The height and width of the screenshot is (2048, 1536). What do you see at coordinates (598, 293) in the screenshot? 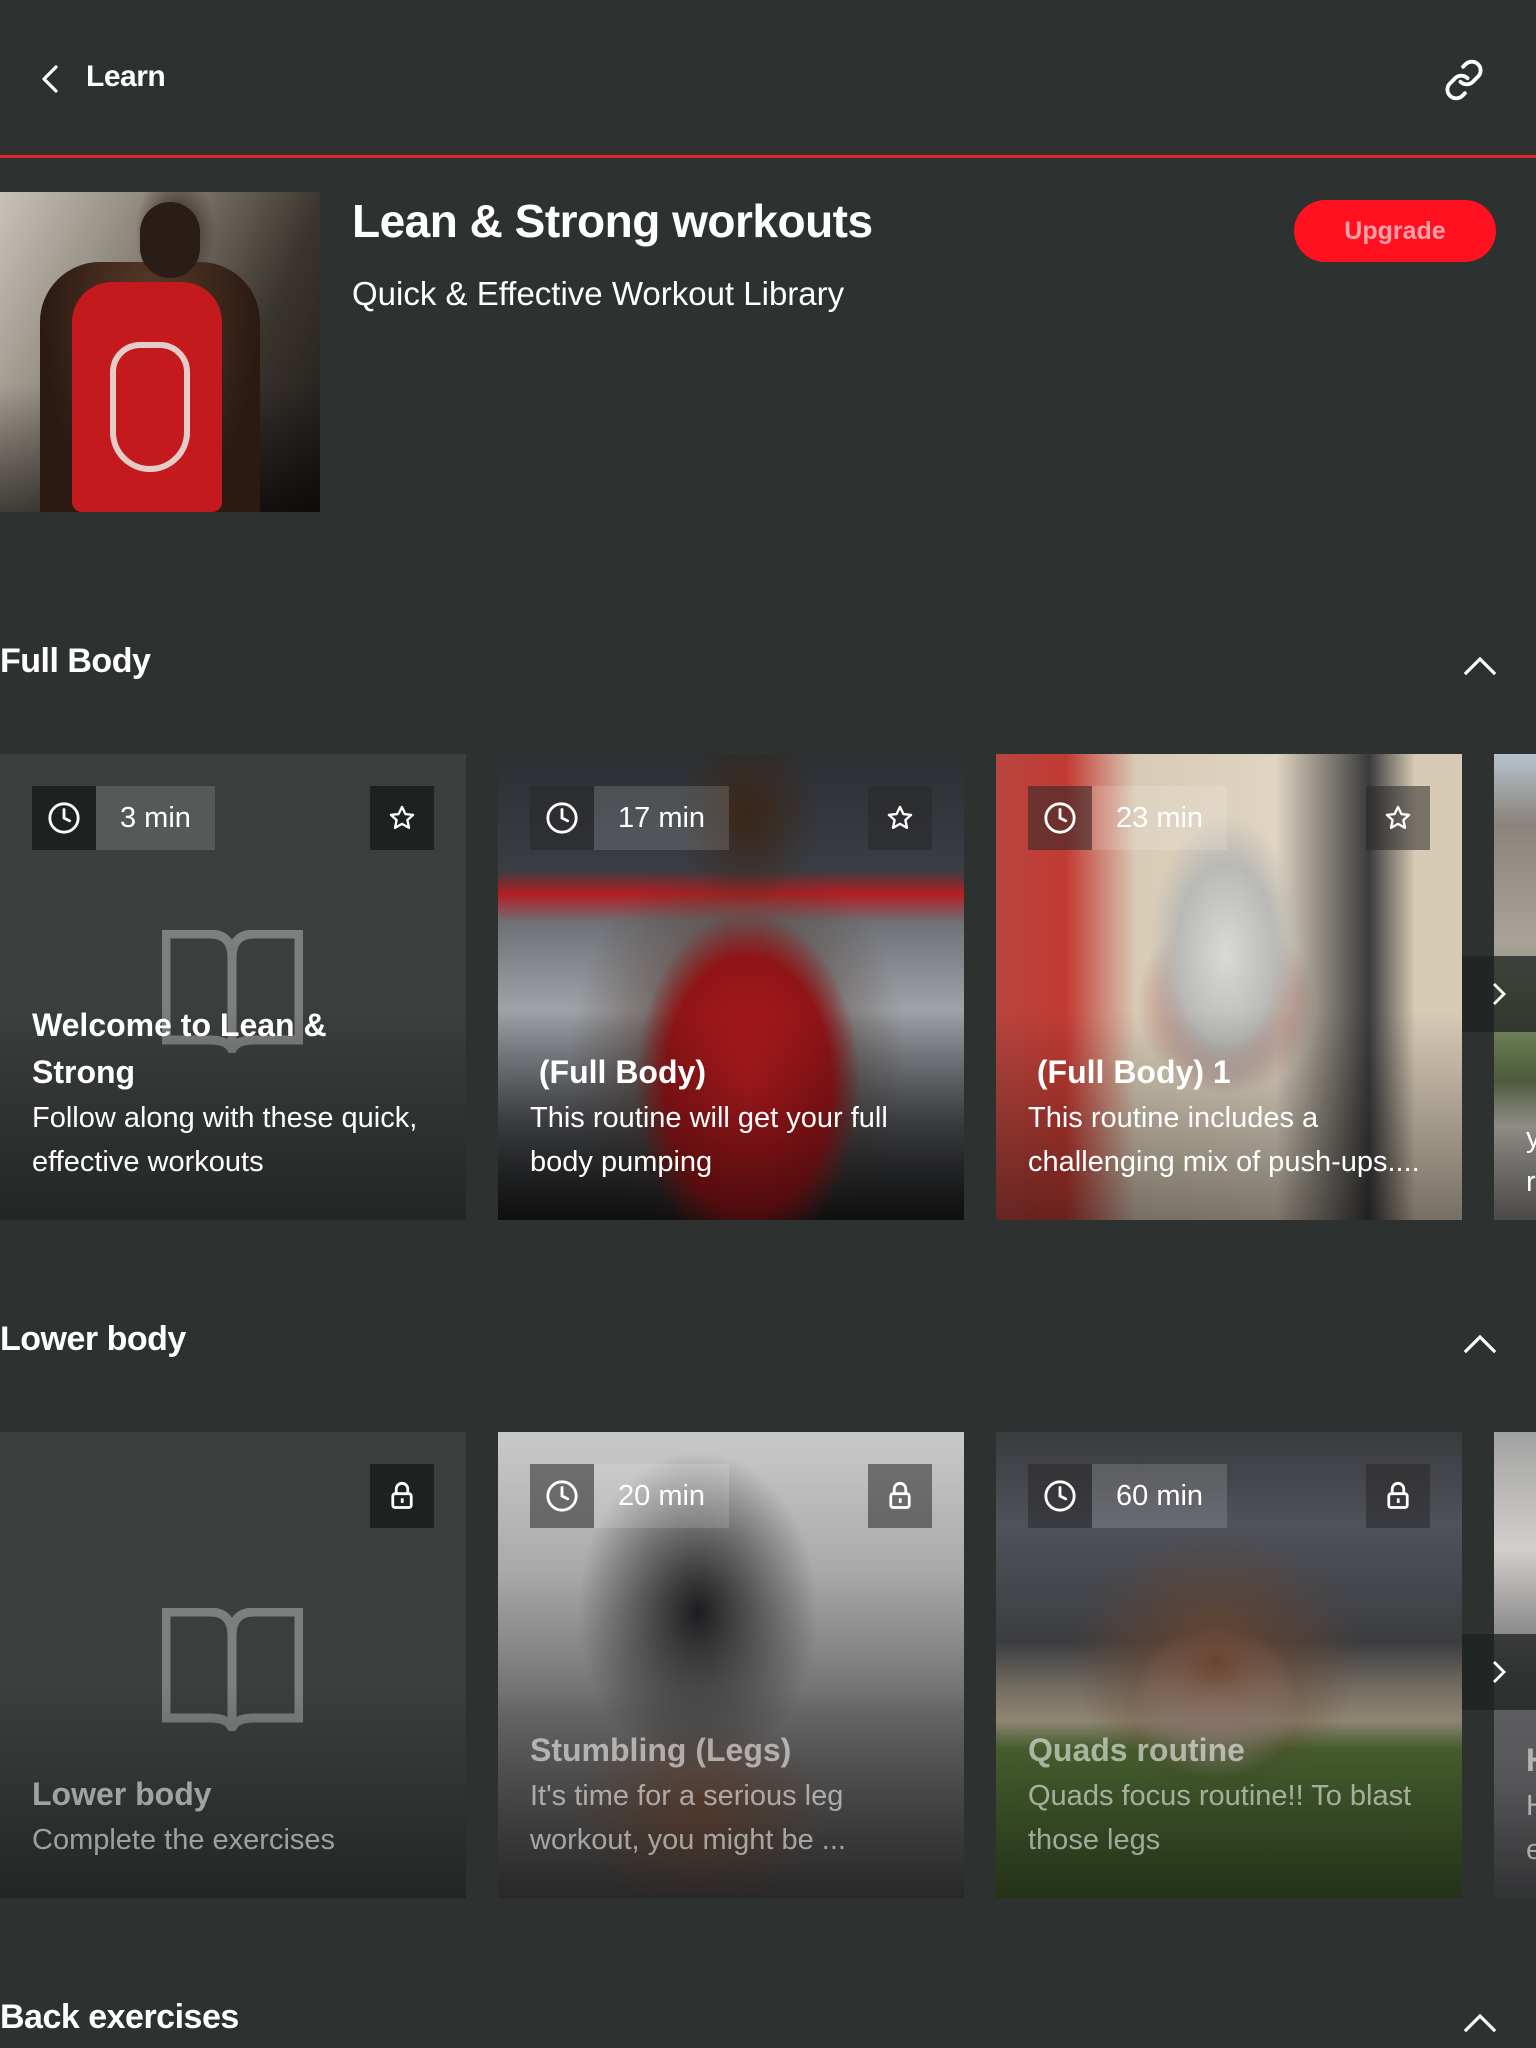
I see `program-subtitle: Quick & Effective Workout Library` at bounding box center [598, 293].